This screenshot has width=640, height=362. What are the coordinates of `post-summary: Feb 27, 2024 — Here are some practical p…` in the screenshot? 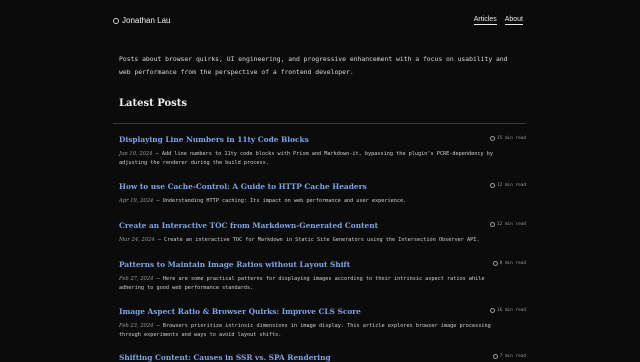 It's located at (311, 284).